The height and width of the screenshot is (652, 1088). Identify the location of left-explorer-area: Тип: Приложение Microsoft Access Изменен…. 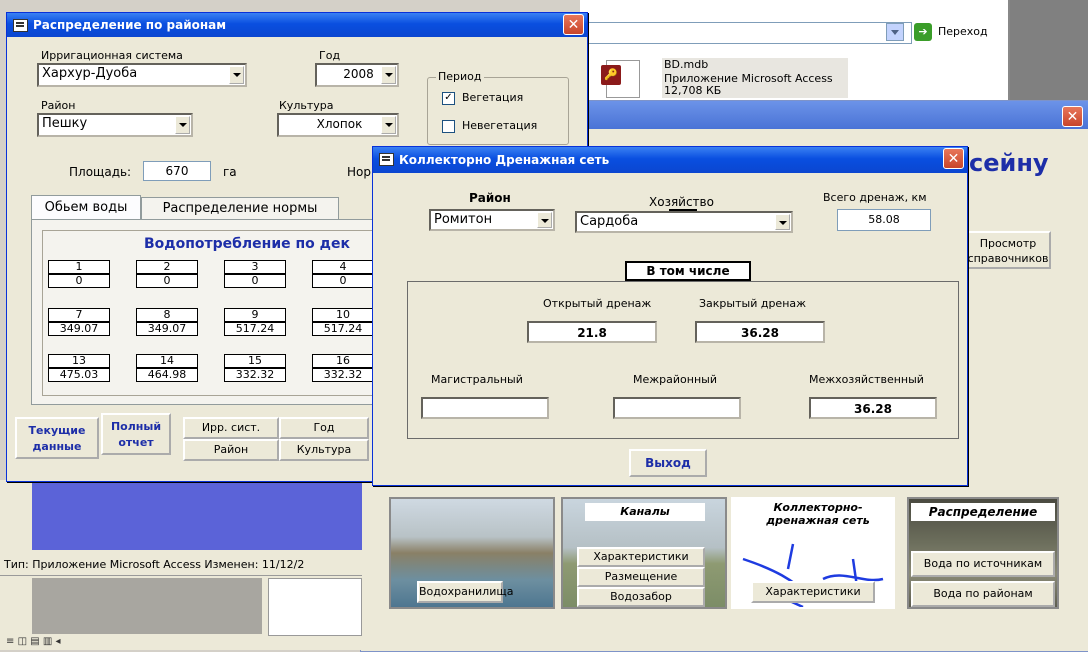
(181, 565).